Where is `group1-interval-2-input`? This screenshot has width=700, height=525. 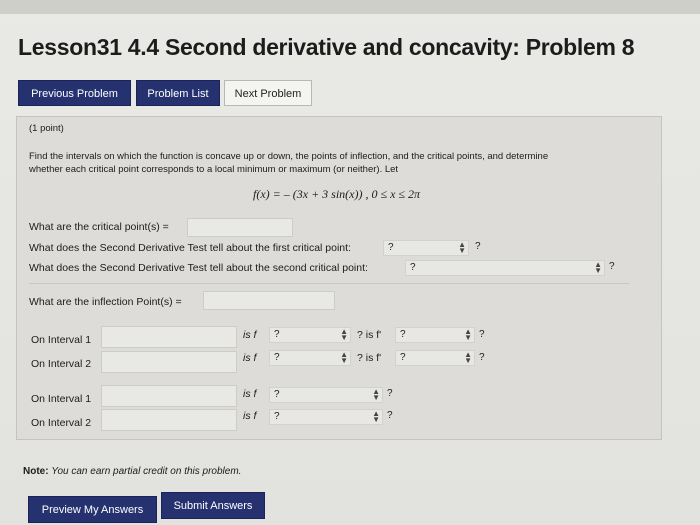 group1-interval-2-input is located at coordinates (169, 362).